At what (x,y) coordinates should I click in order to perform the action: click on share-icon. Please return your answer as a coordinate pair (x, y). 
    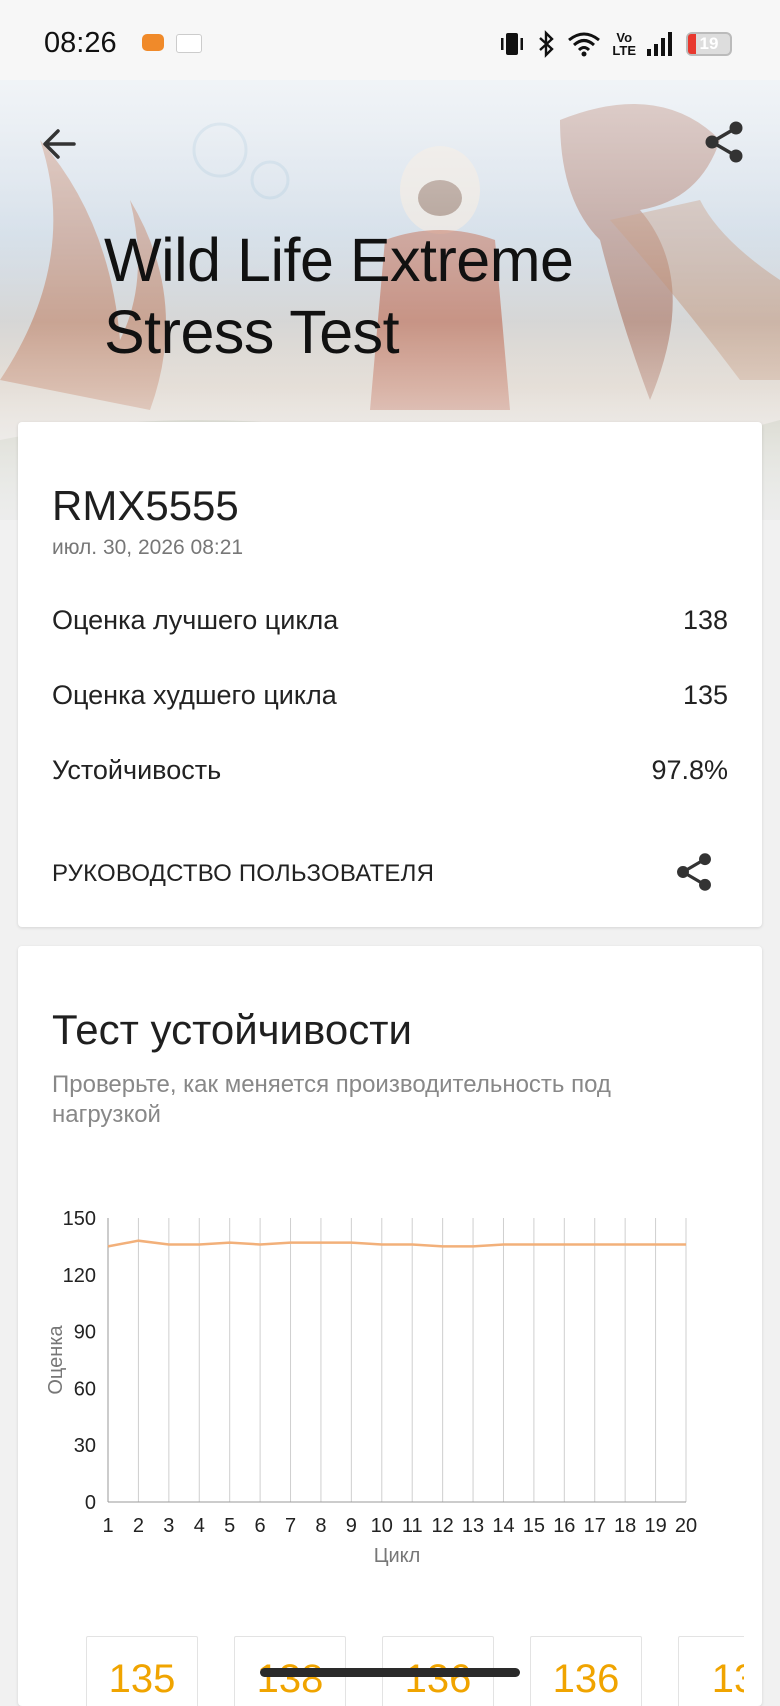
    Looking at the image, I should click on (724, 142).